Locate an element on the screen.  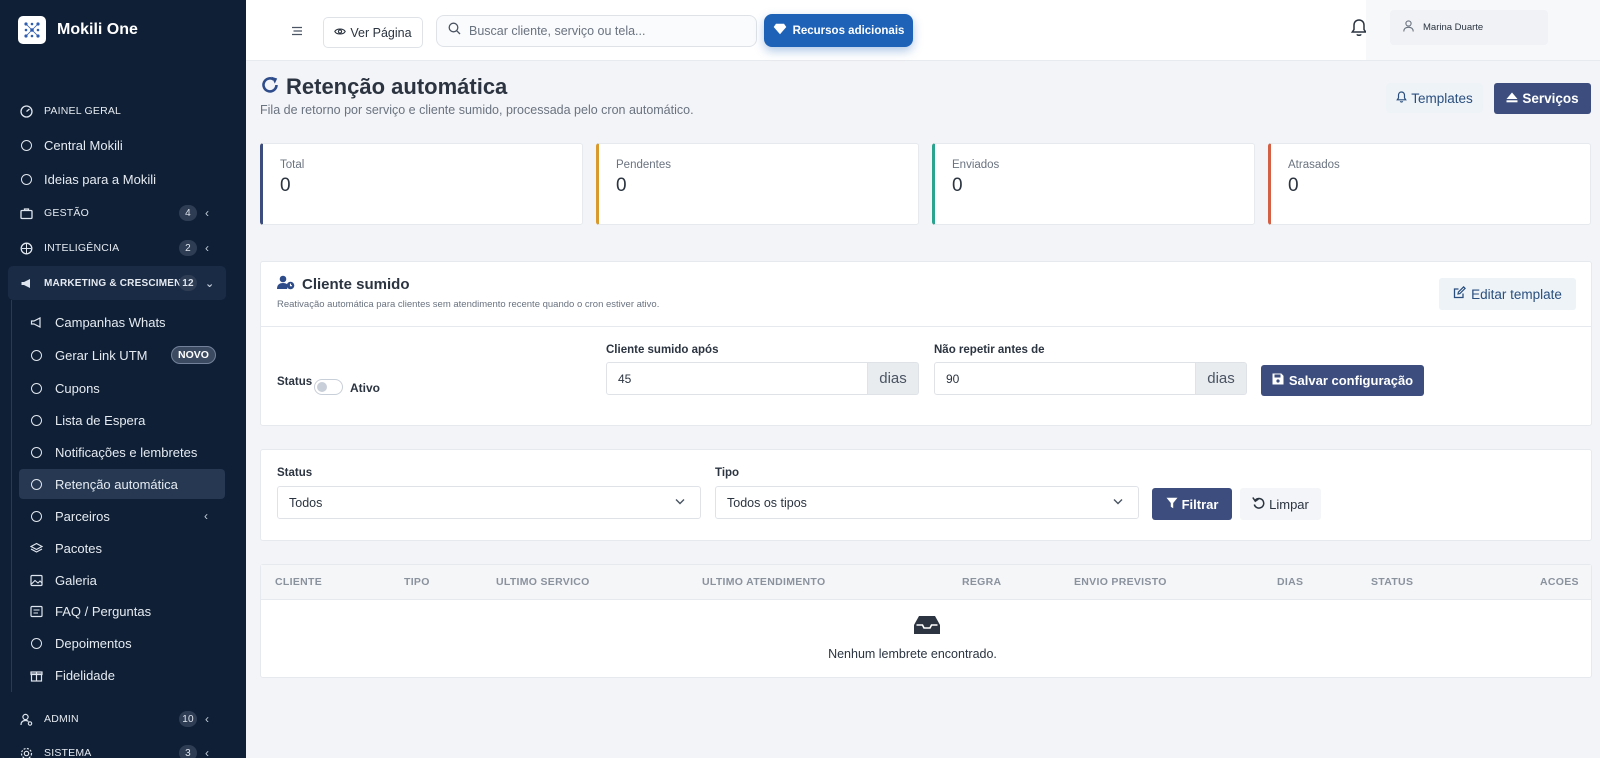
sidebar-item-cupons: Cupons is located at coordinates (122, 388).